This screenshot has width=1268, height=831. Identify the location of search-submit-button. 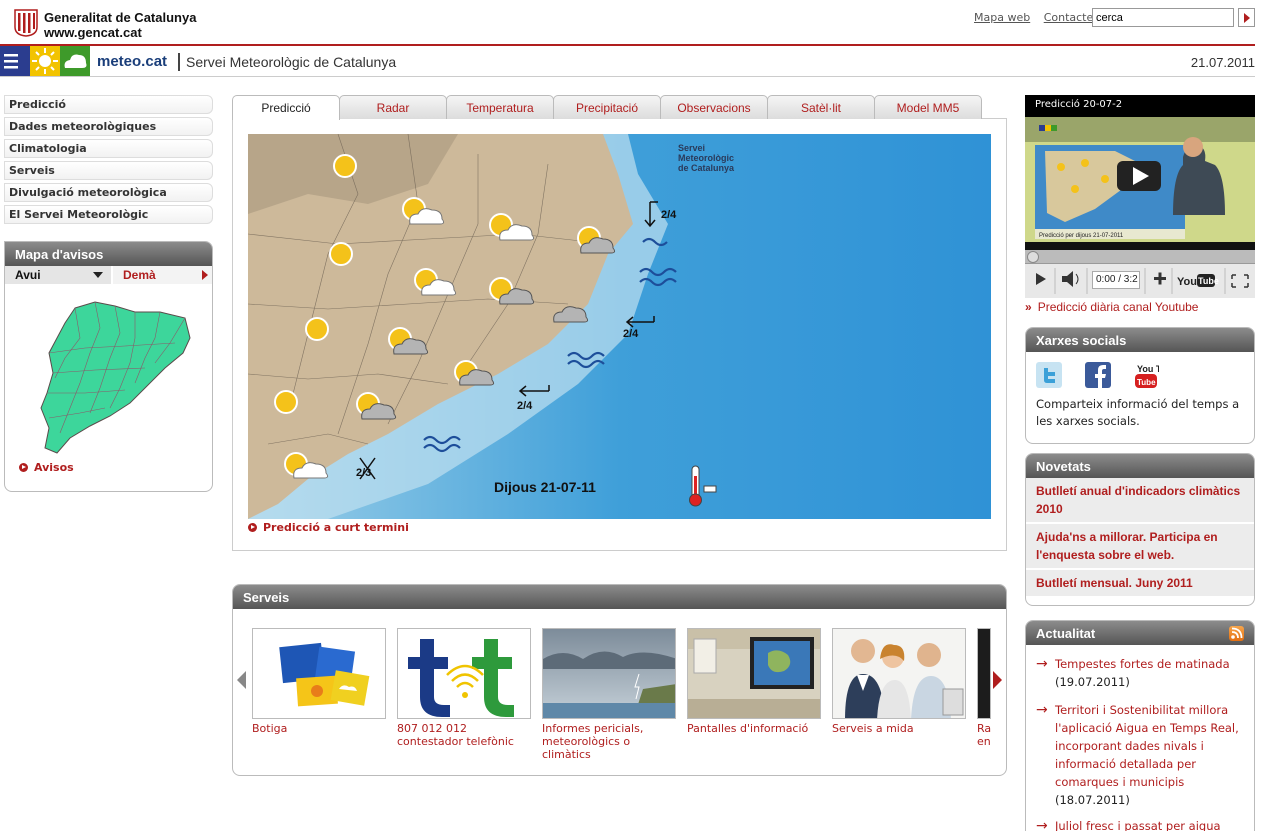
(1246, 17).